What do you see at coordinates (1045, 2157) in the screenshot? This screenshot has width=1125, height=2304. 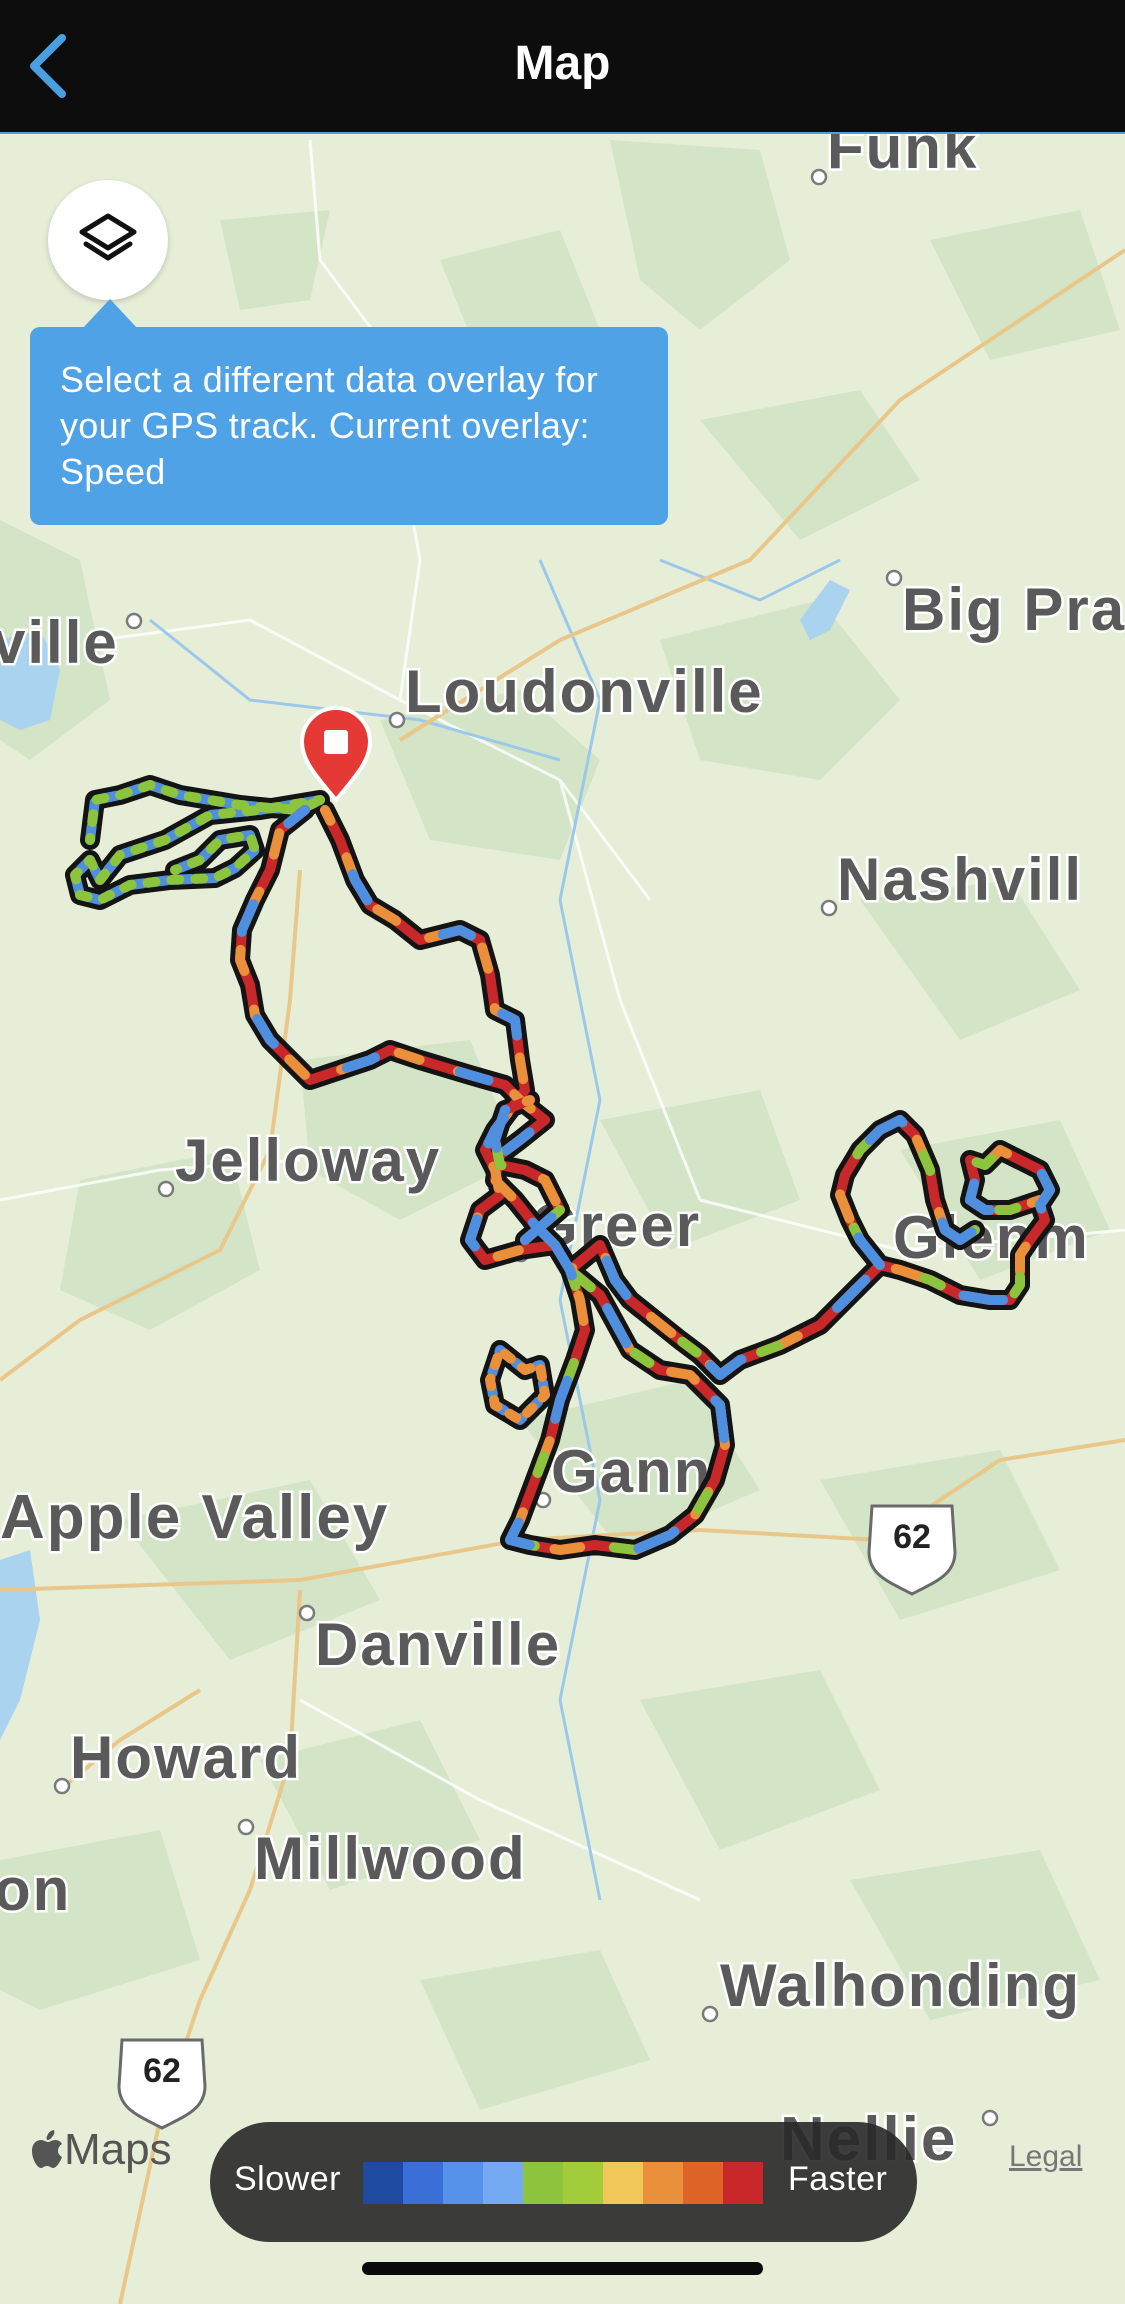 I see `legal-link: Legal` at bounding box center [1045, 2157].